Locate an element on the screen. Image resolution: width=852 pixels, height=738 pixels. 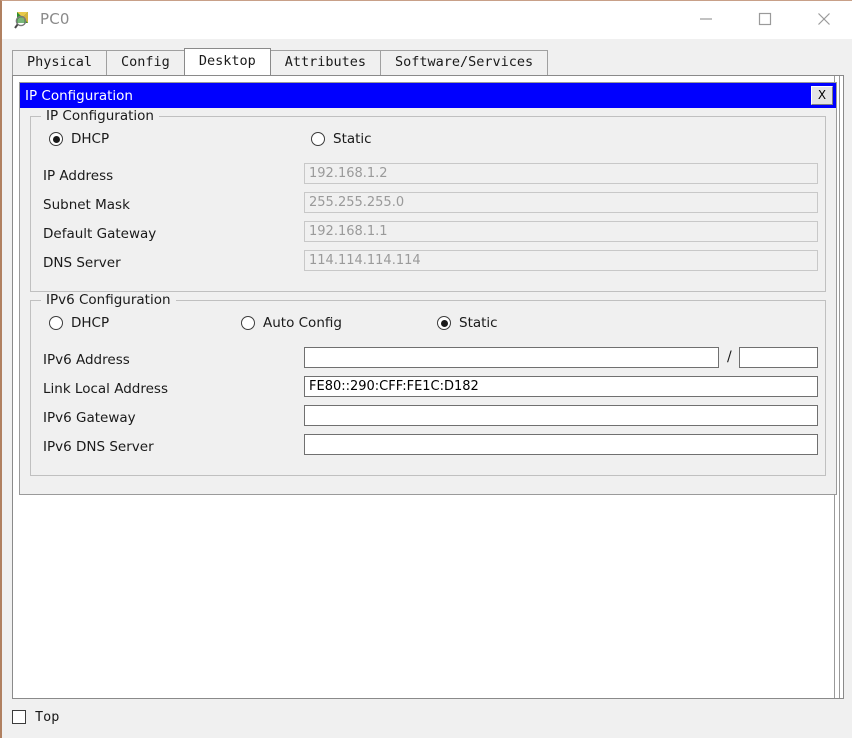
top-checkbox-label: Top is located at coordinates (47, 717).